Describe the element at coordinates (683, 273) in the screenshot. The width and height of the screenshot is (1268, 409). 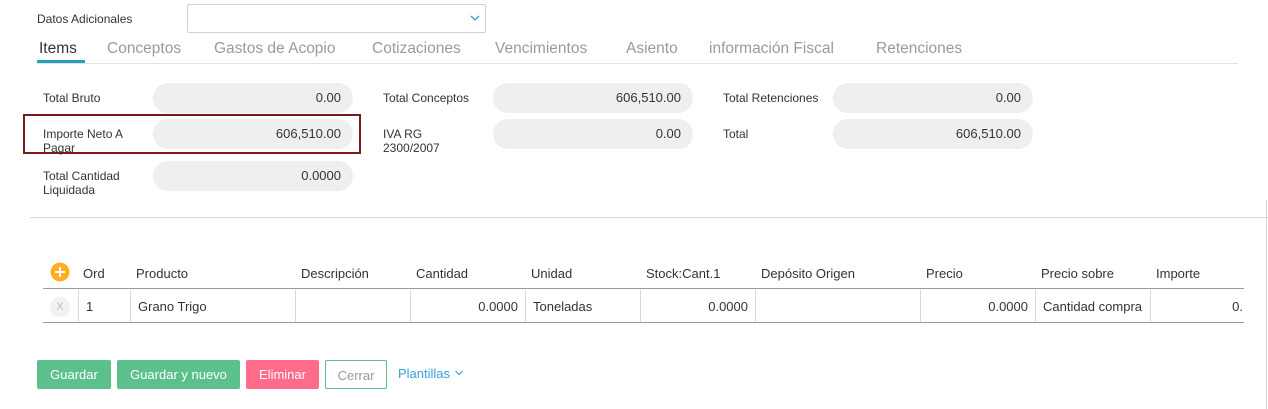
I see `col-stock-header: Stock:Cant.1` at that location.